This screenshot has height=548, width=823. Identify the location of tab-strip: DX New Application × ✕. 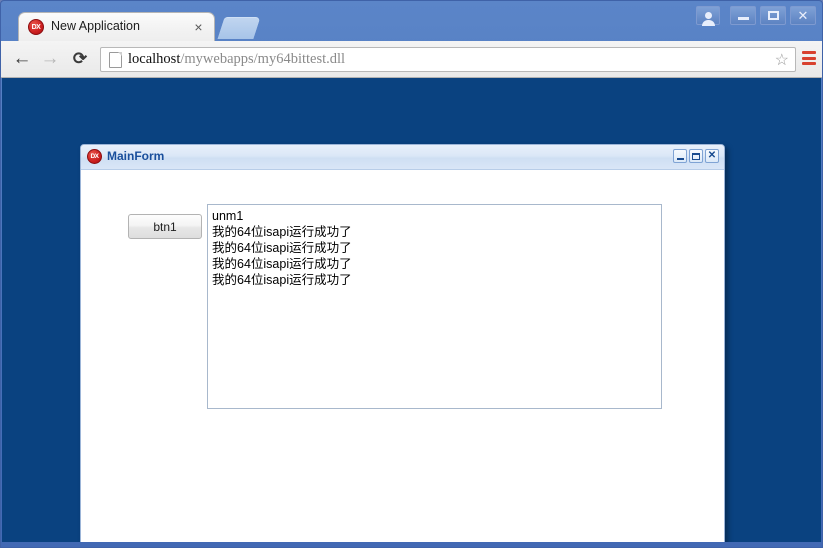
(411, 21).